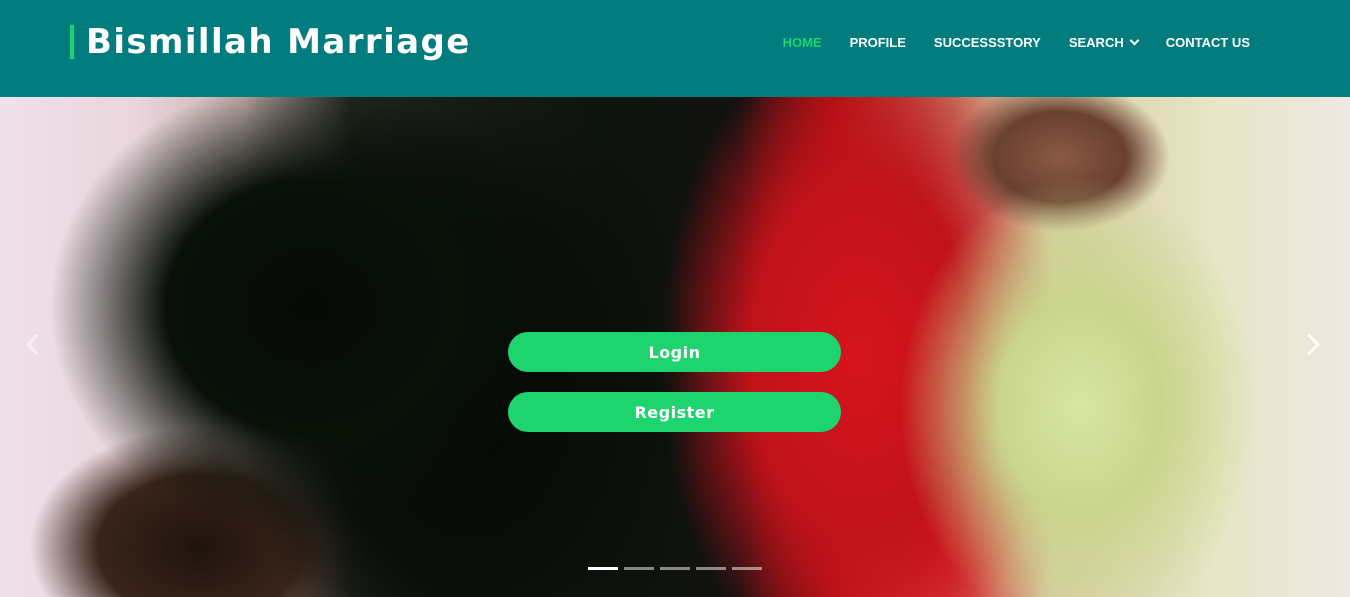 Image resolution: width=1350 pixels, height=597 pixels. What do you see at coordinates (1096, 42) in the screenshot?
I see `nav-search-label: SEARCH` at bounding box center [1096, 42].